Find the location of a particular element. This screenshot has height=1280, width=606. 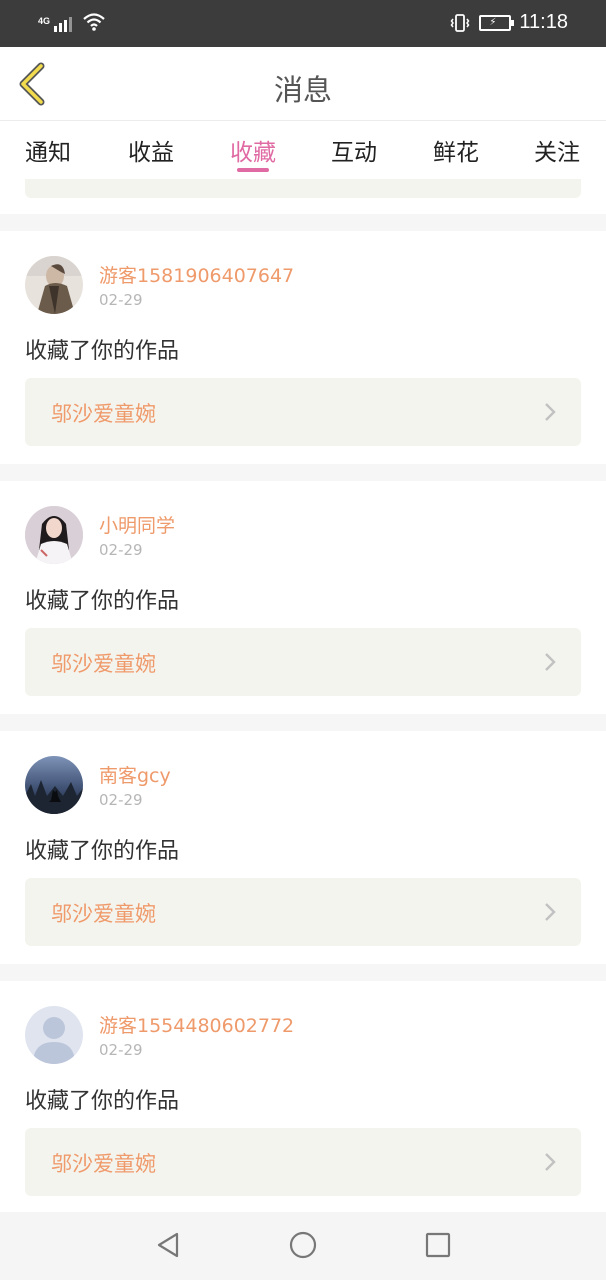

username: 小明同学 is located at coordinates (137, 524).